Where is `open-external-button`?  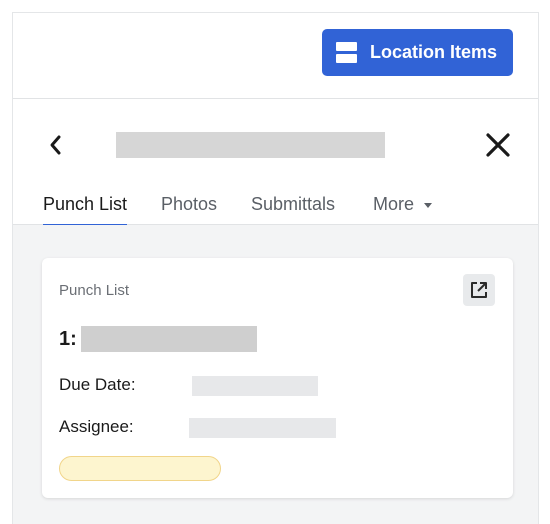 open-external-button is located at coordinates (479, 290).